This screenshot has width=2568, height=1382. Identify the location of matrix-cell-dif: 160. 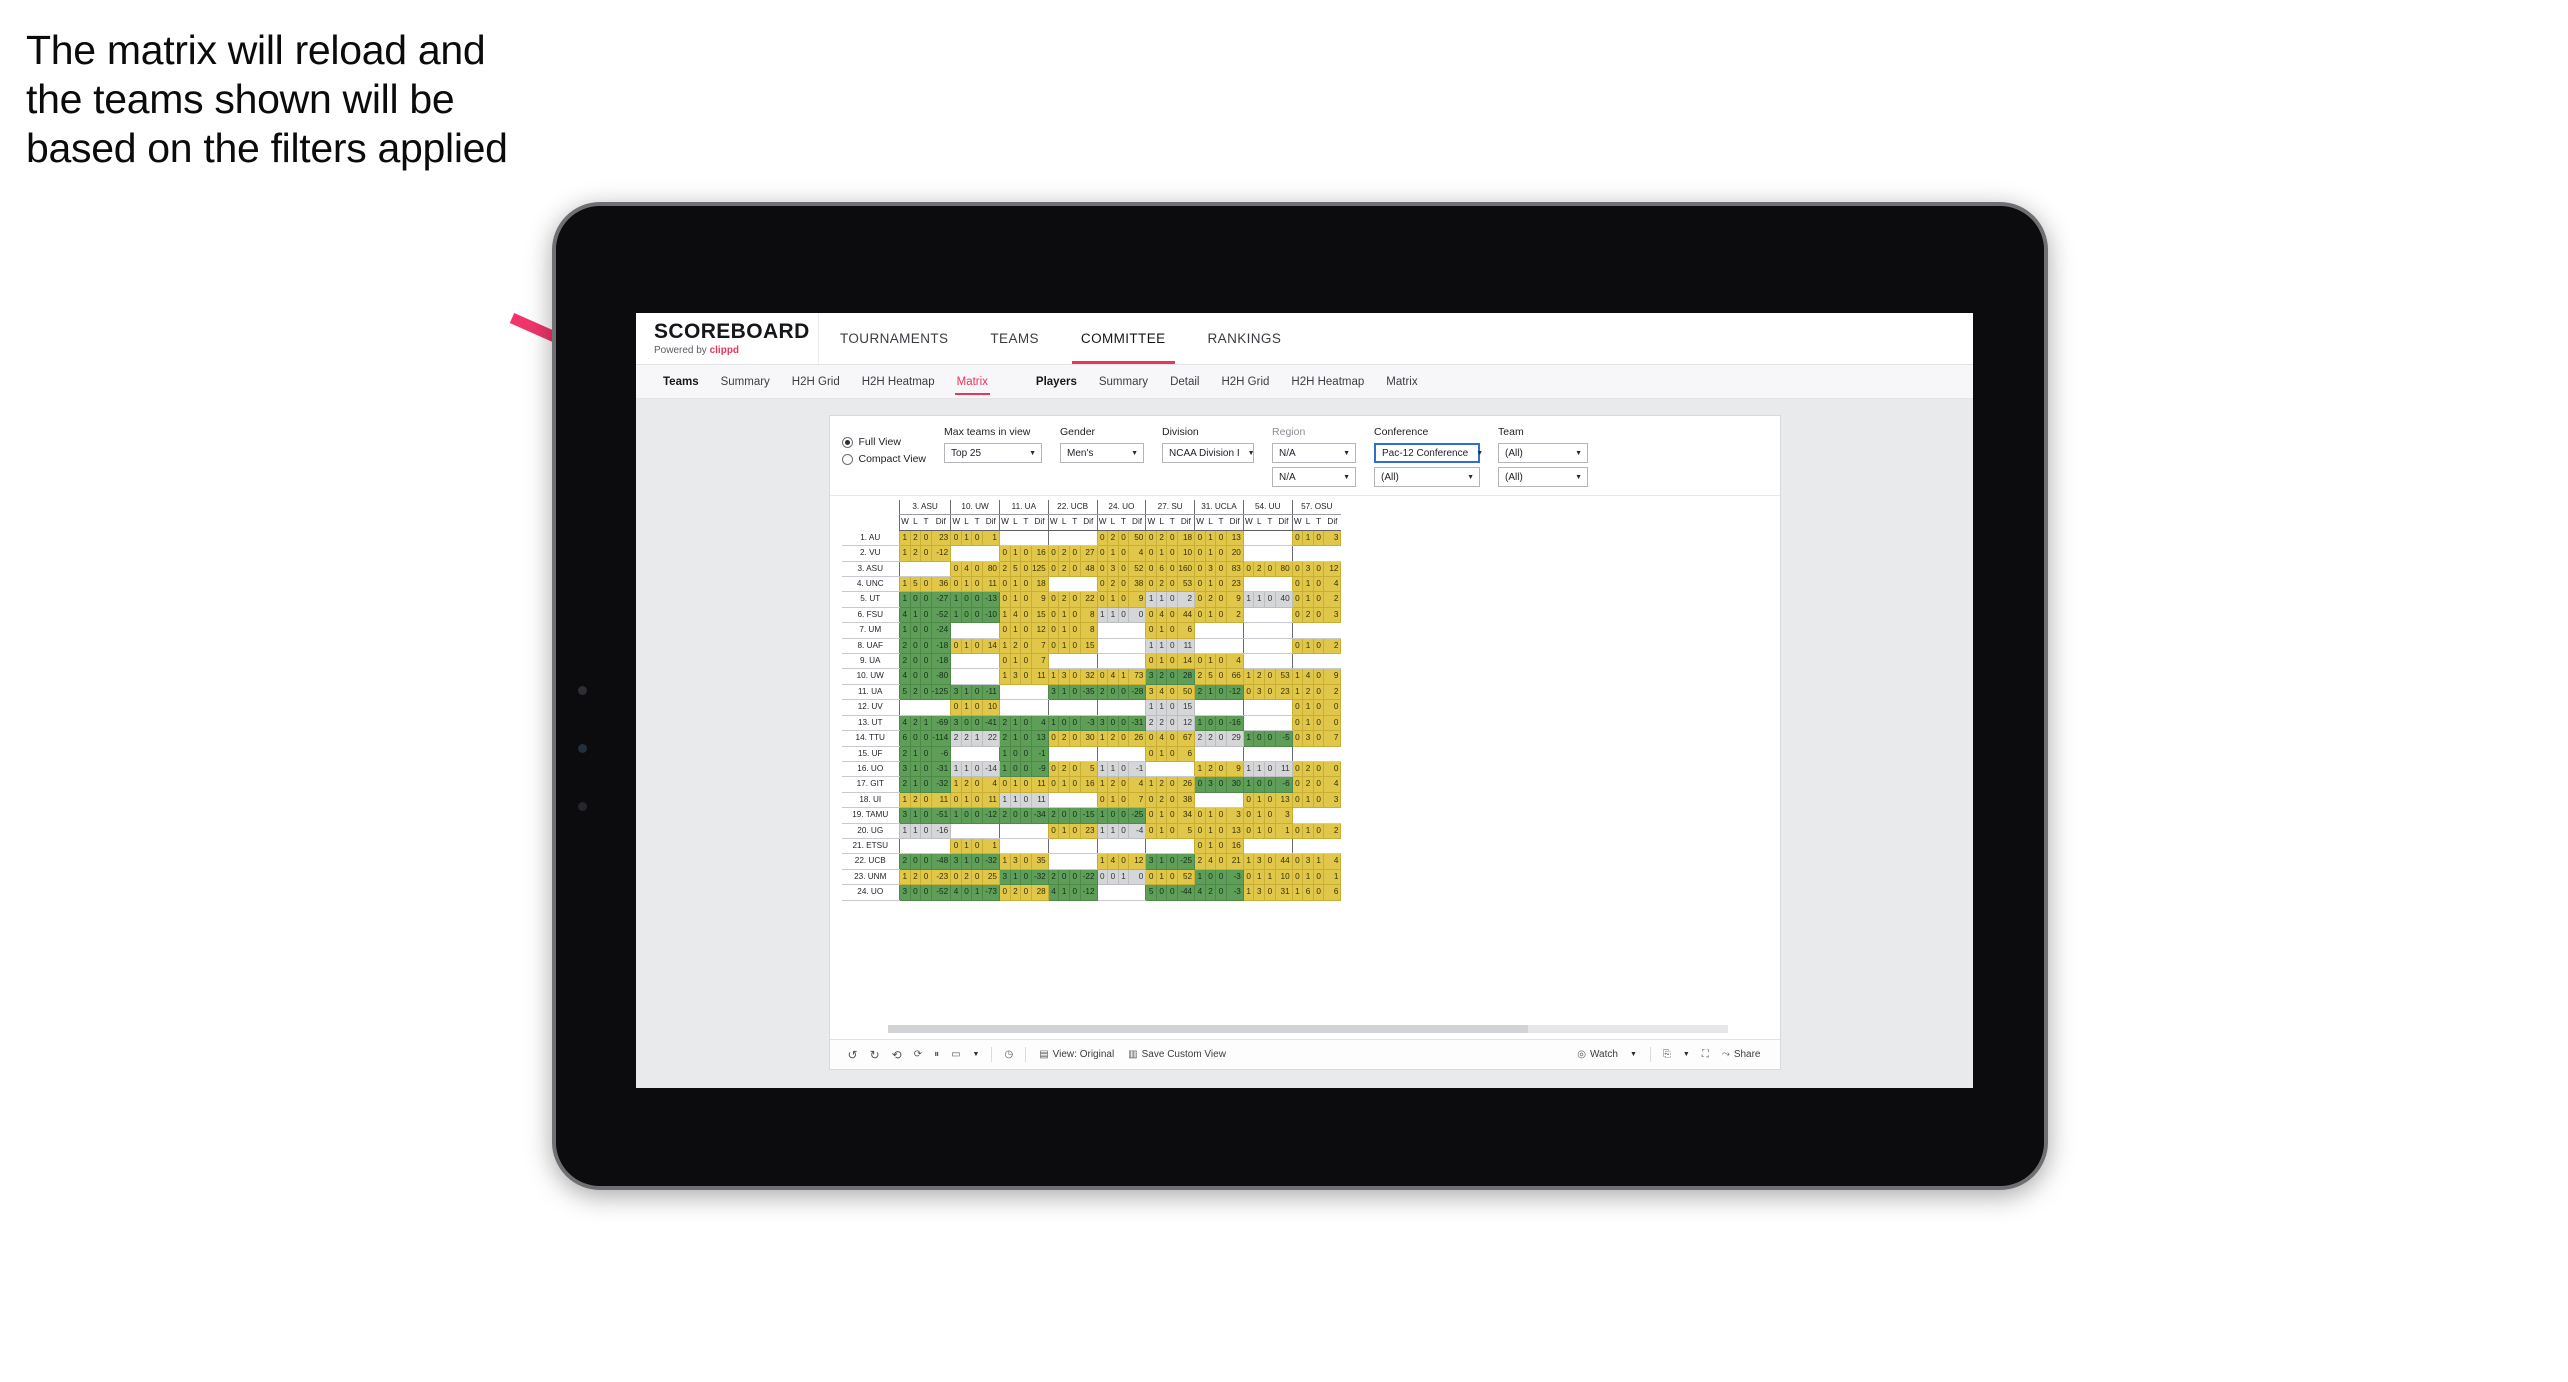
(1186, 569).